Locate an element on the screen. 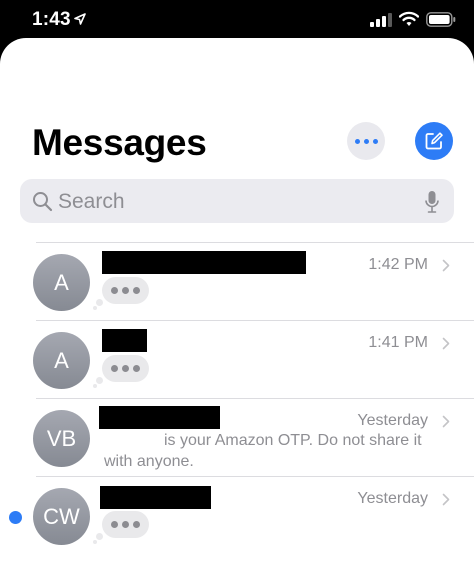 The width and height of the screenshot is (474, 578). compose-icon is located at coordinates (434, 141).